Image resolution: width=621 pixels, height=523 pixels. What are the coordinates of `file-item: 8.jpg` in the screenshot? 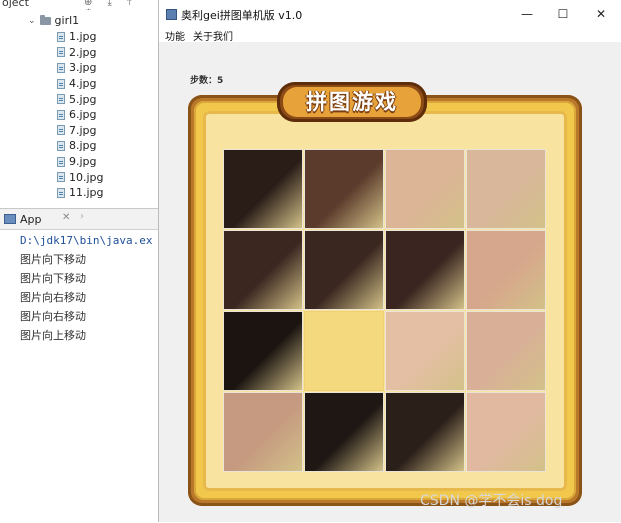 It's located at (80, 146).